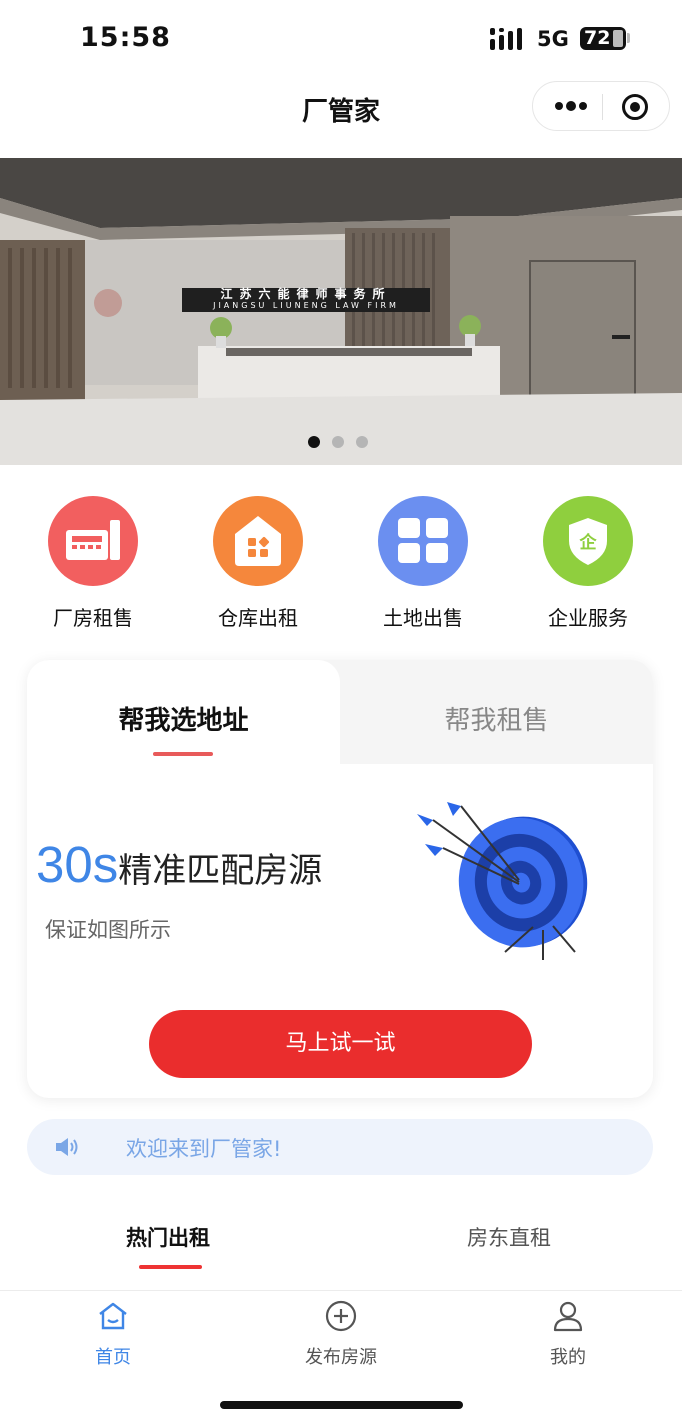  I want to click on enterprise-shield-icon: 企, so click(588, 541).